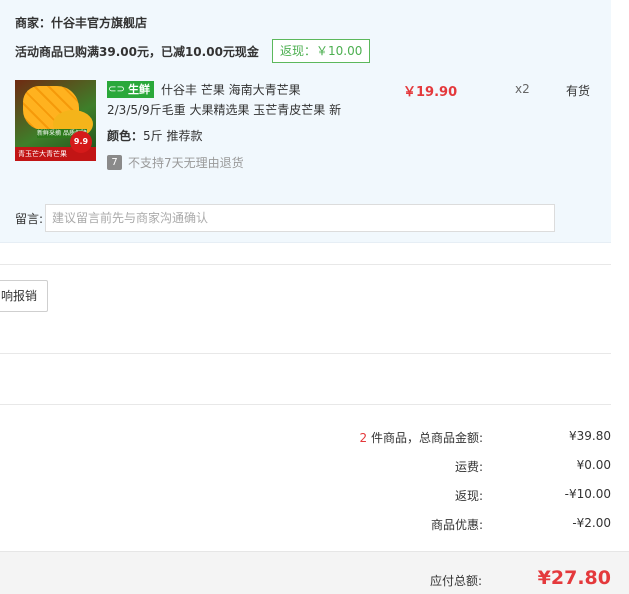  I want to click on spec-value: 5斤 推荐款, so click(173, 136).